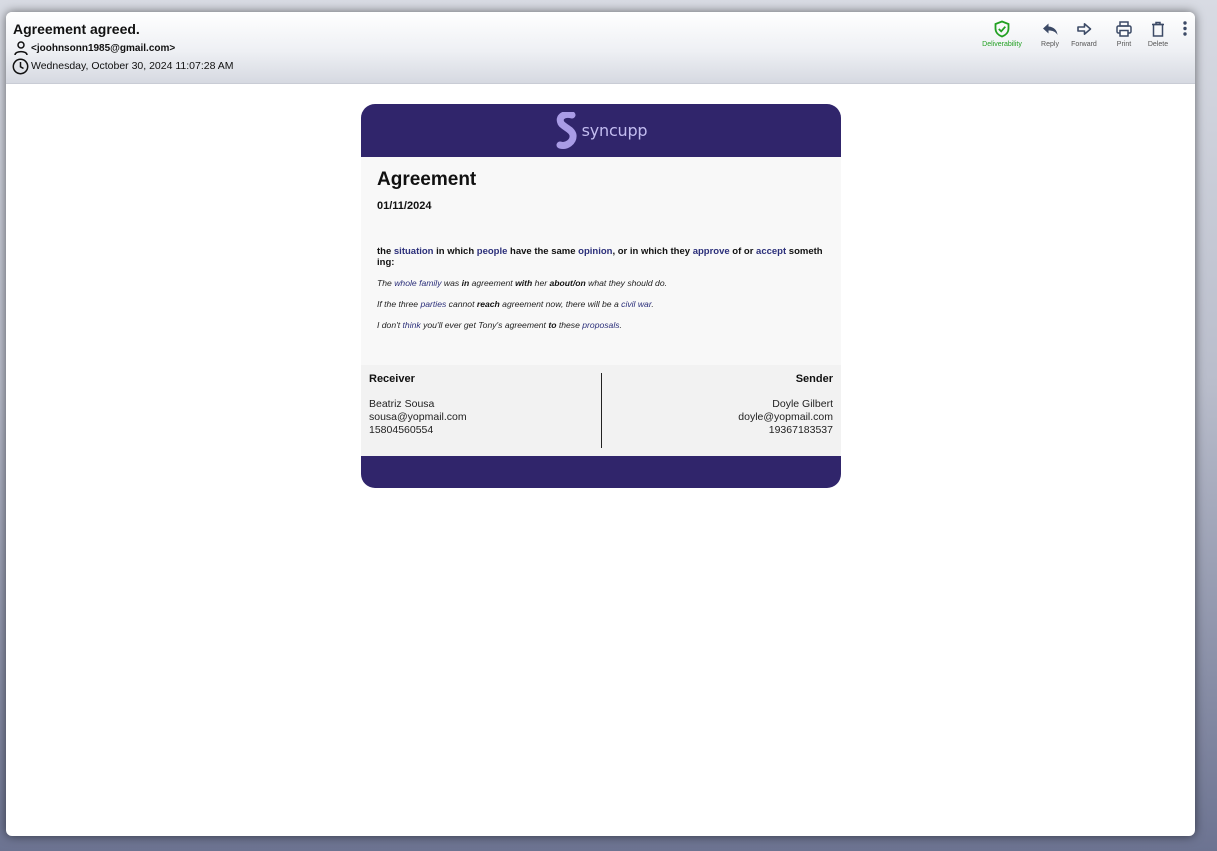 This screenshot has width=1217, height=851. I want to click on receiver-name: Beatriz Sousa, so click(402, 404).